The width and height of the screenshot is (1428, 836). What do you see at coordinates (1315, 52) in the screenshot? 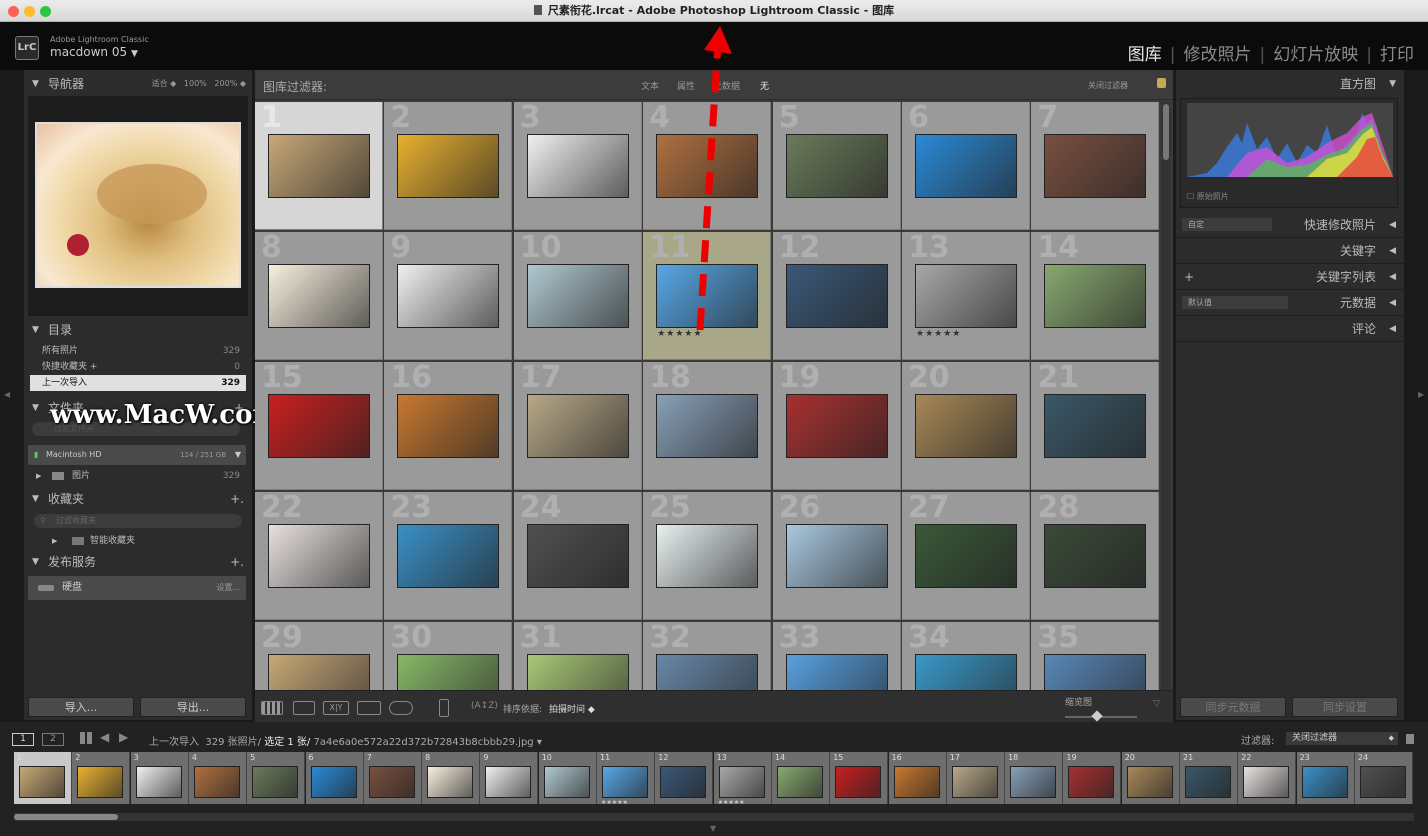
I see `module-slideshow: 幻灯片放映` at bounding box center [1315, 52].